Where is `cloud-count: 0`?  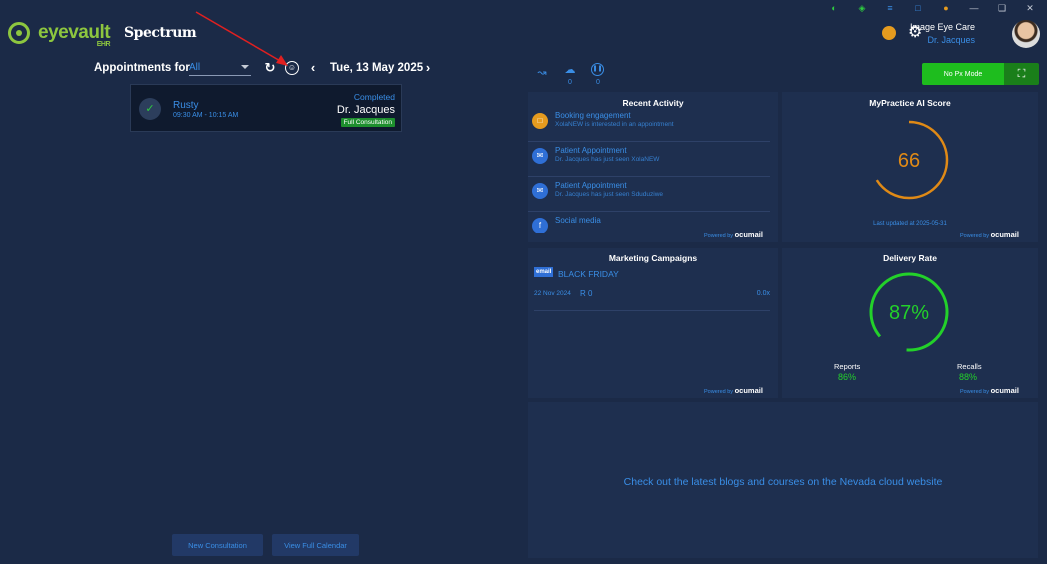
cloud-count: 0 is located at coordinates (570, 82).